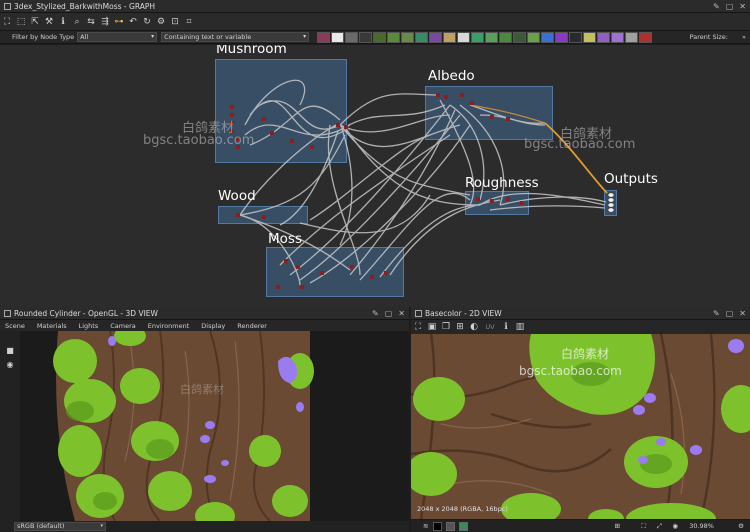 This screenshot has width=750, height=532. What do you see at coordinates (235, 37) in the screenshot?
I see `text-filter-input: Containing text or variable ▾` at bounding box center [235, 37].